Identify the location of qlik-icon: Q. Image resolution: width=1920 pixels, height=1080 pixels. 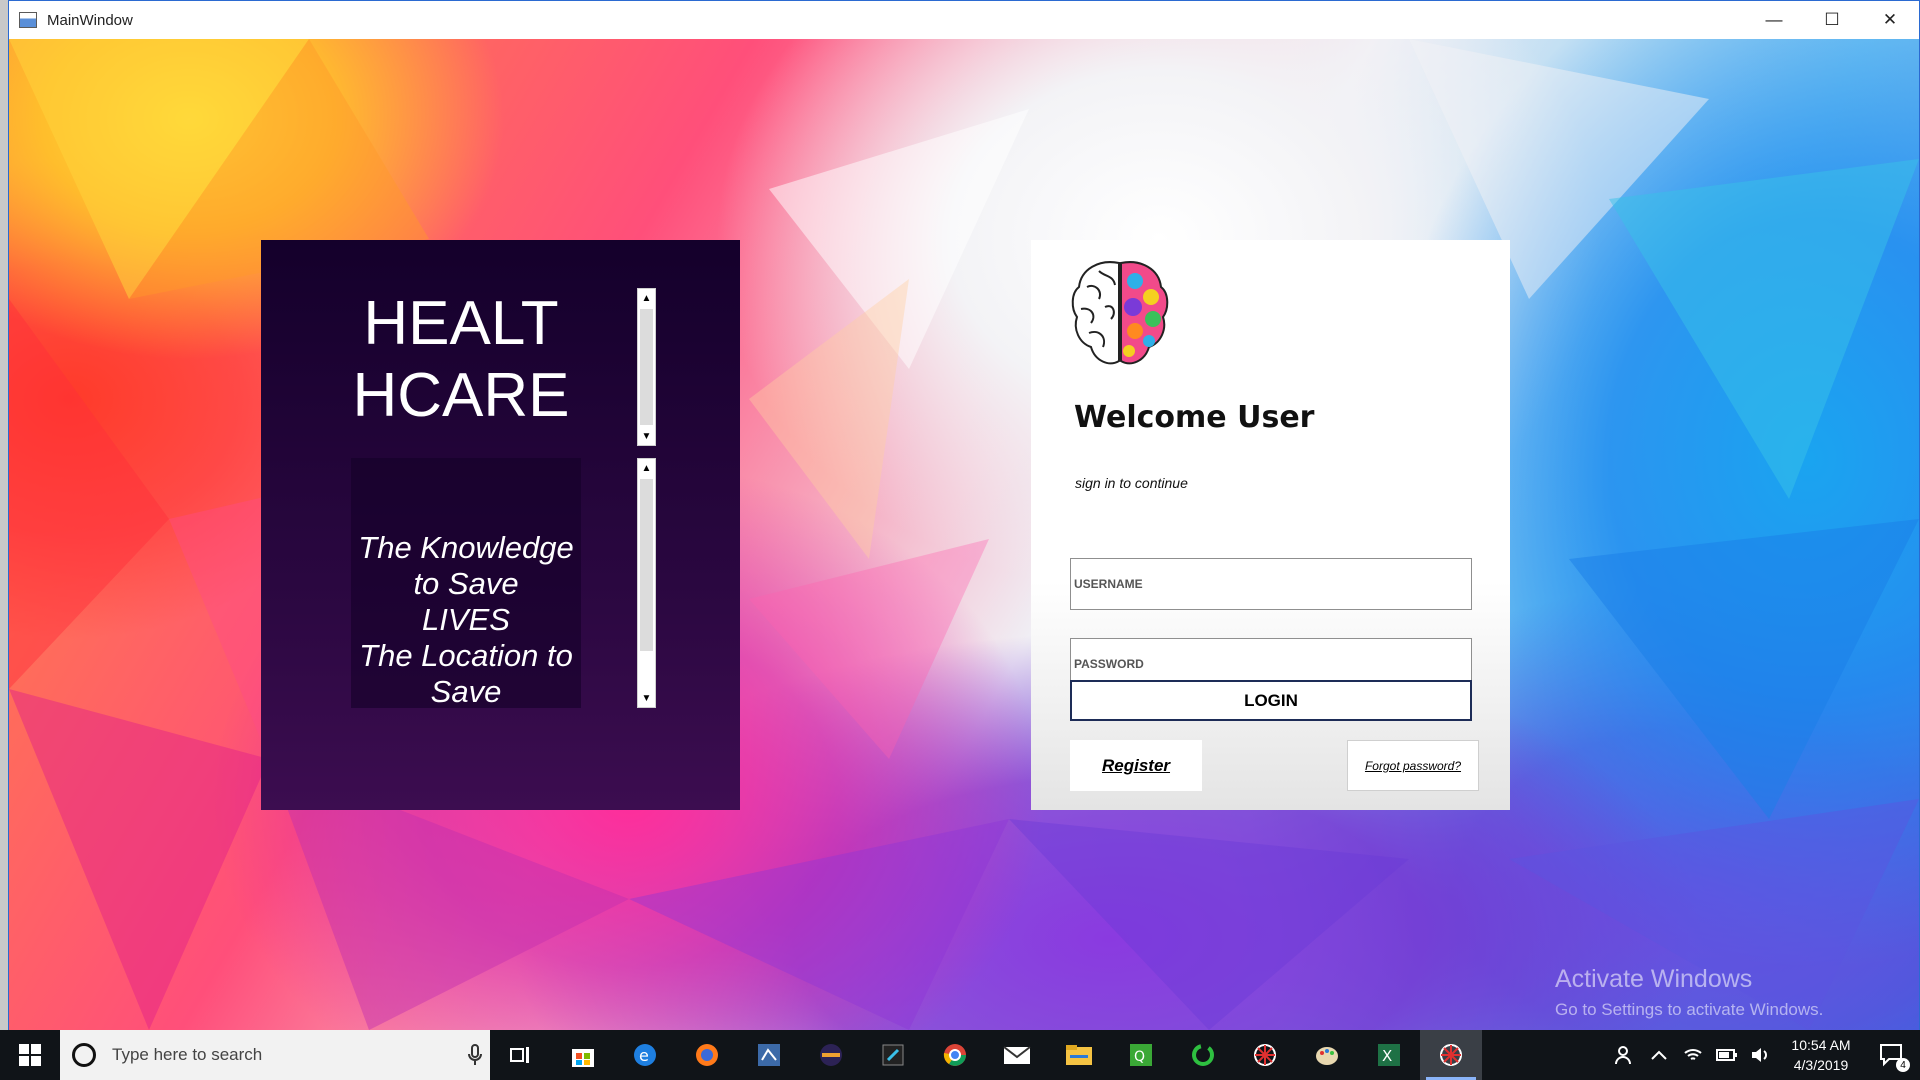
(1141, 1055).